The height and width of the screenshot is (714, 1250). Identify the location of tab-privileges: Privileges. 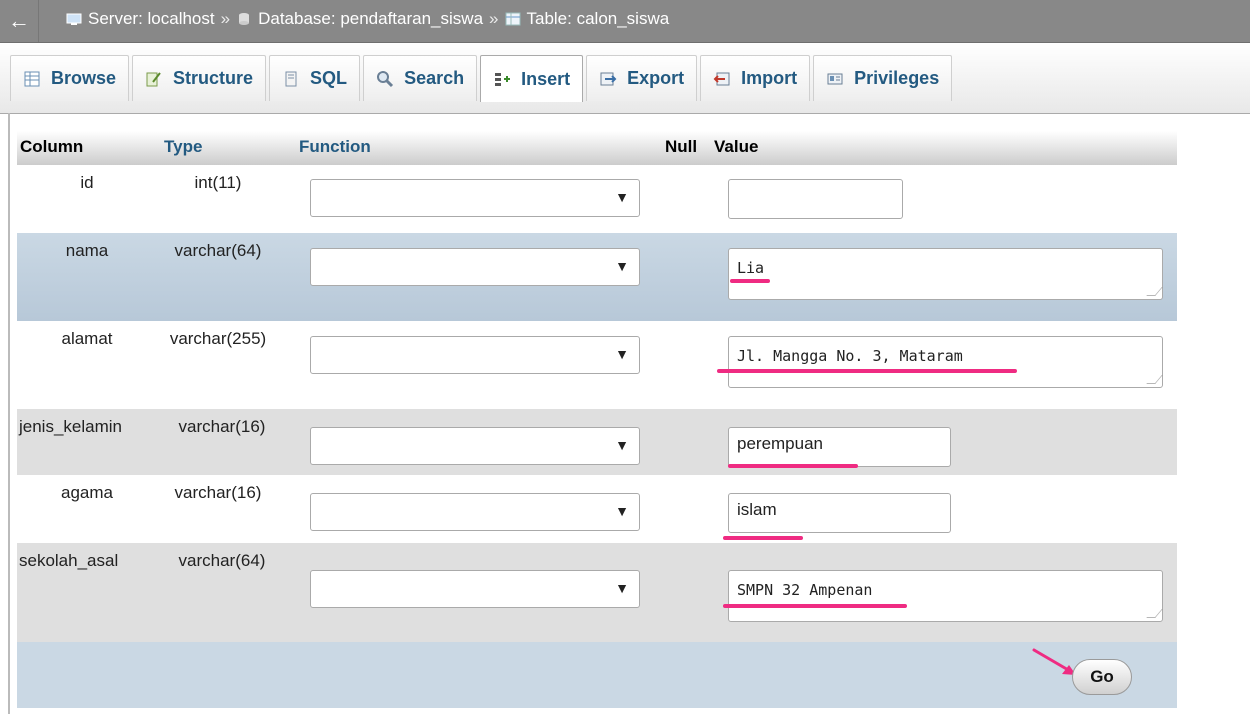
(883, 78).